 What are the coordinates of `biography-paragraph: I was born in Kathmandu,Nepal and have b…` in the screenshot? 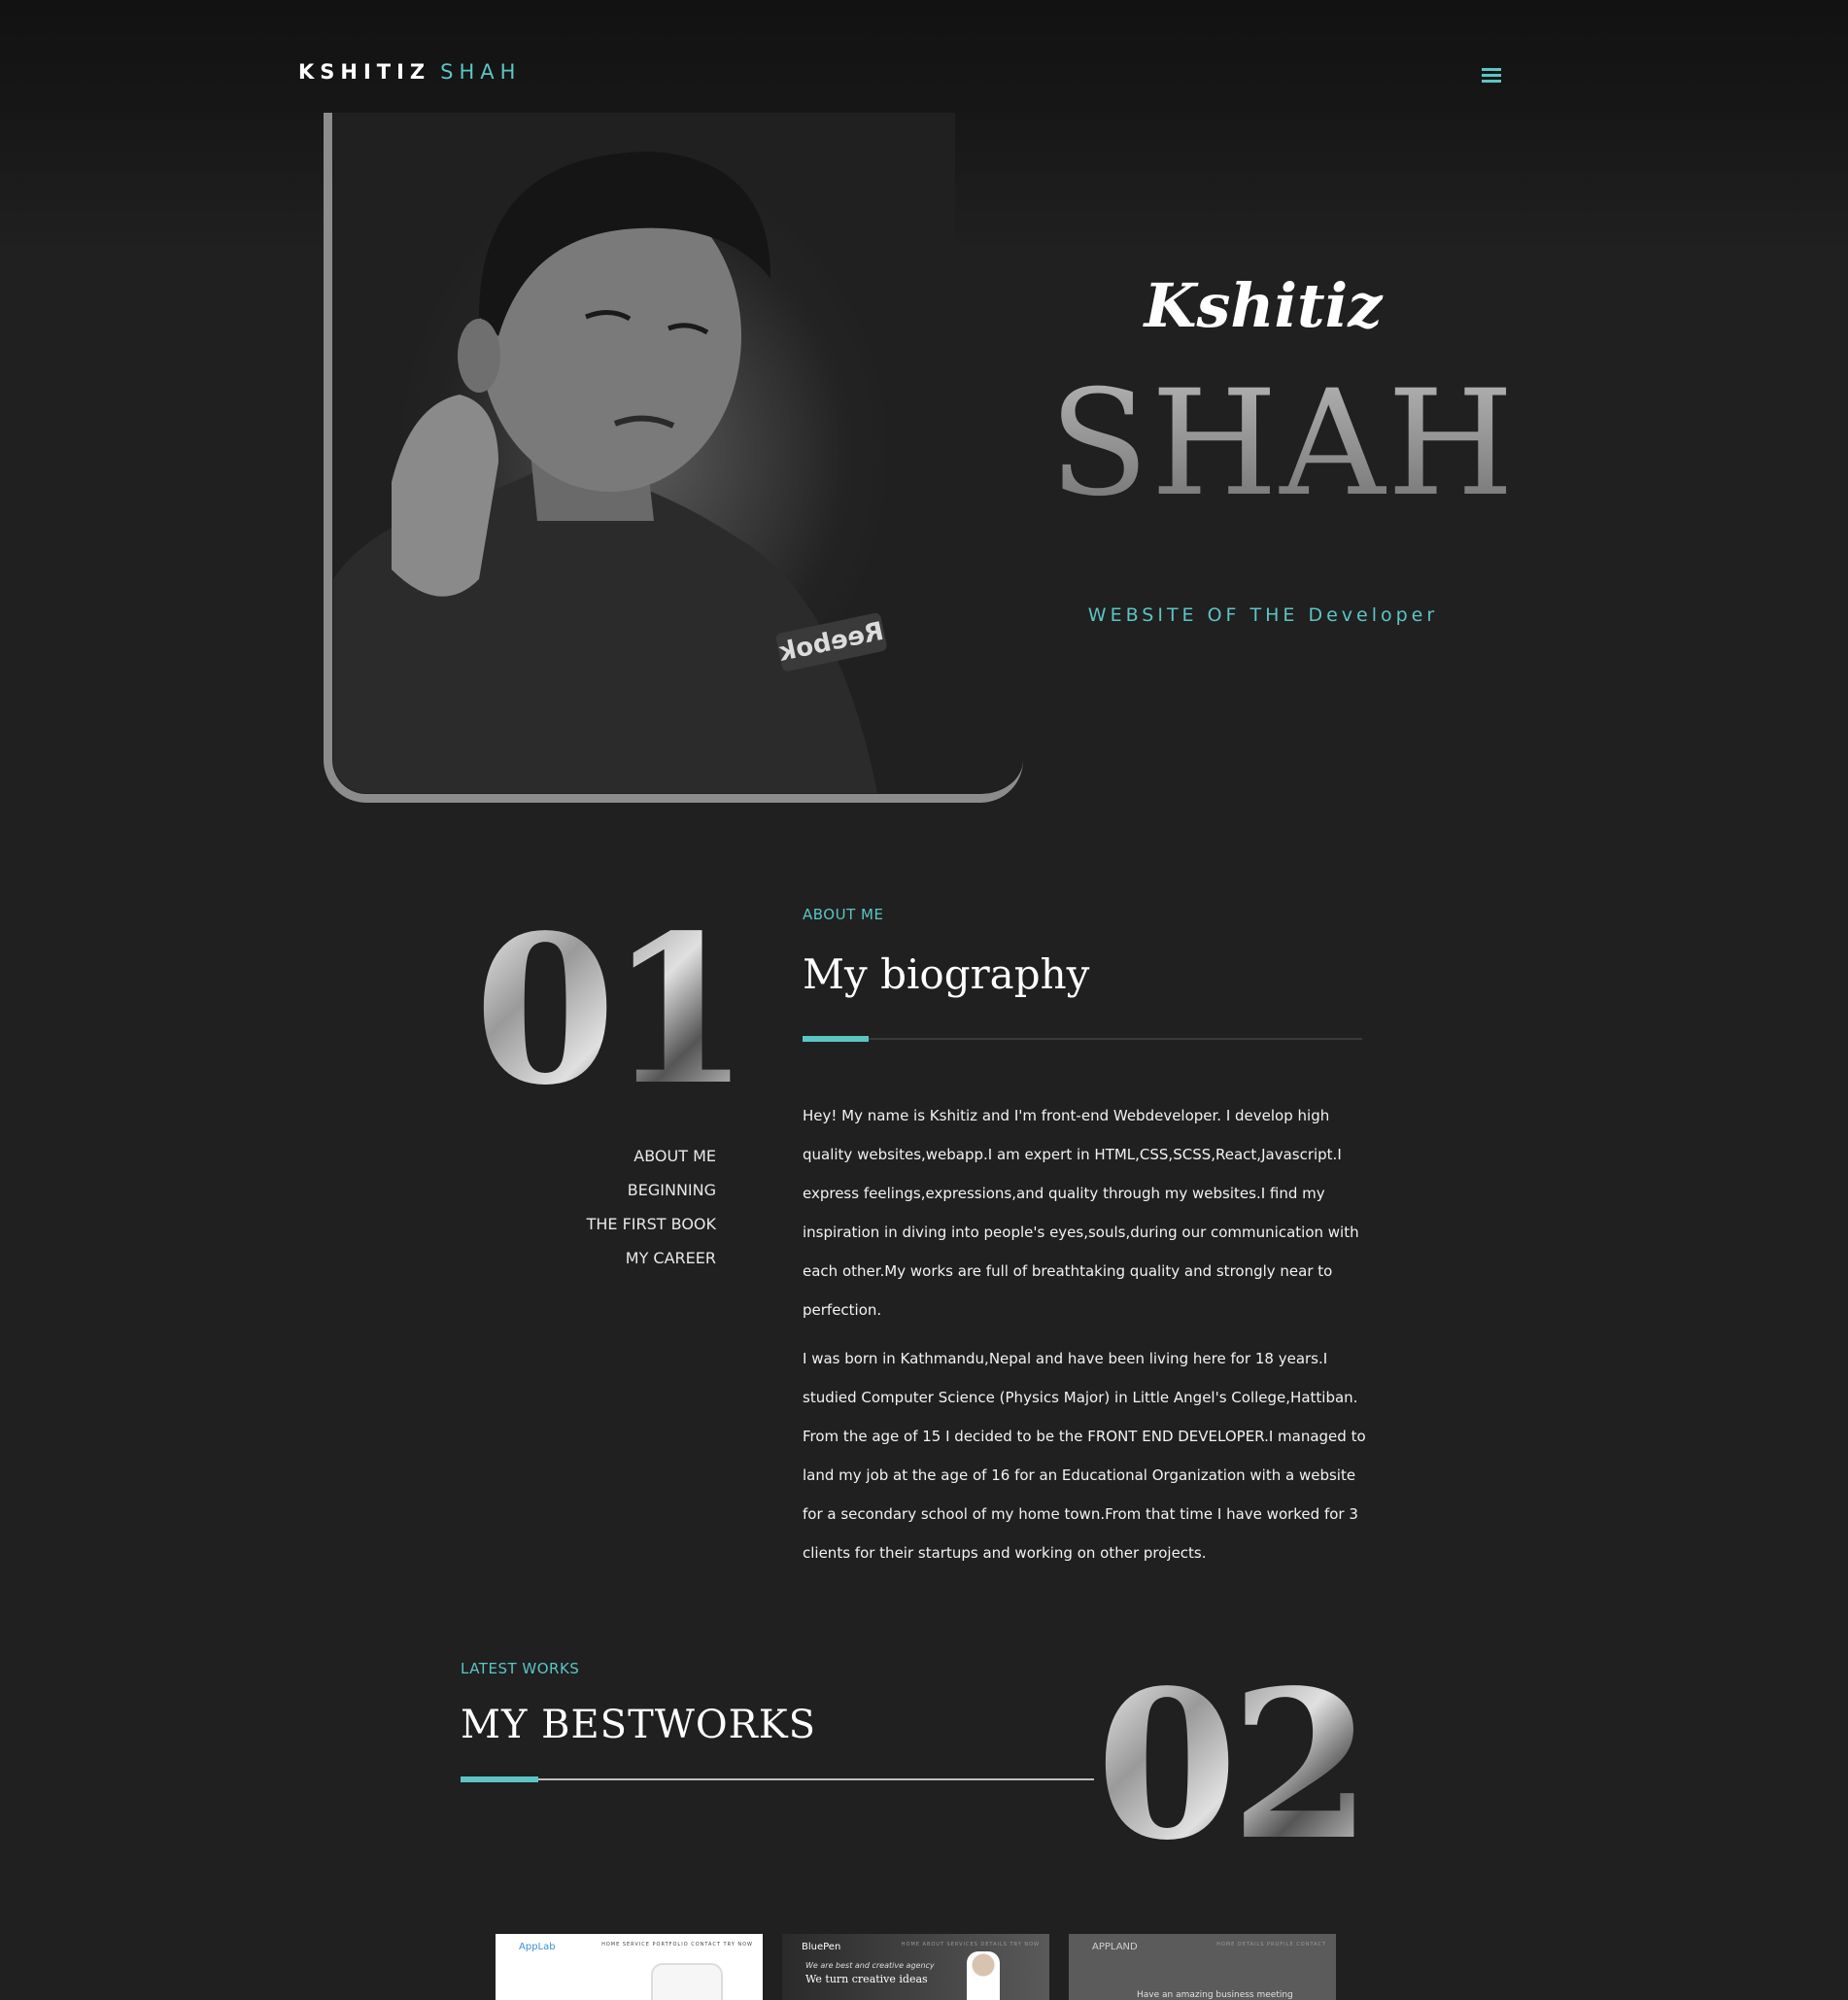 It's located at (1084, 1456).